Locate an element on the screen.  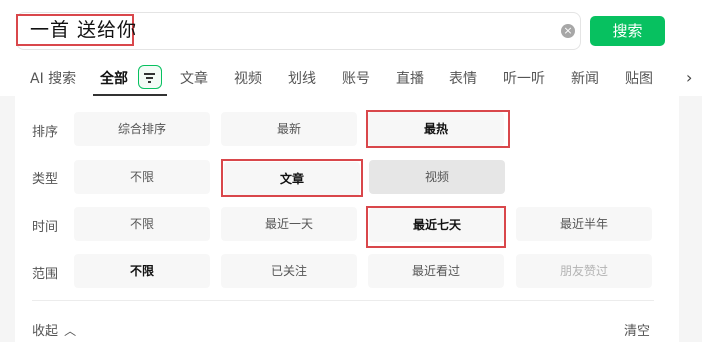
tab-articles: 文章 is located at coordinates (194, 78).